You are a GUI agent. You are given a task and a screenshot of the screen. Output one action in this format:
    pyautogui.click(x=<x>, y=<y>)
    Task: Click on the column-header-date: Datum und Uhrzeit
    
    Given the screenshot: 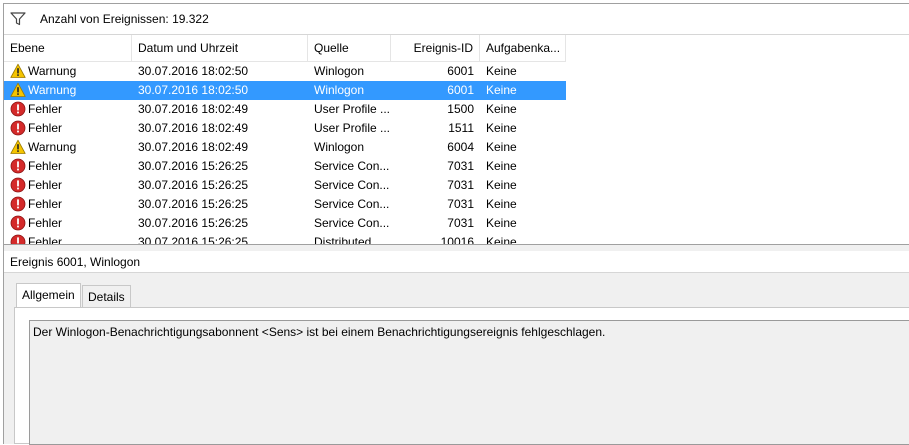 What is the action you would take?
    pyautogui.click(x=220, y=48)
    